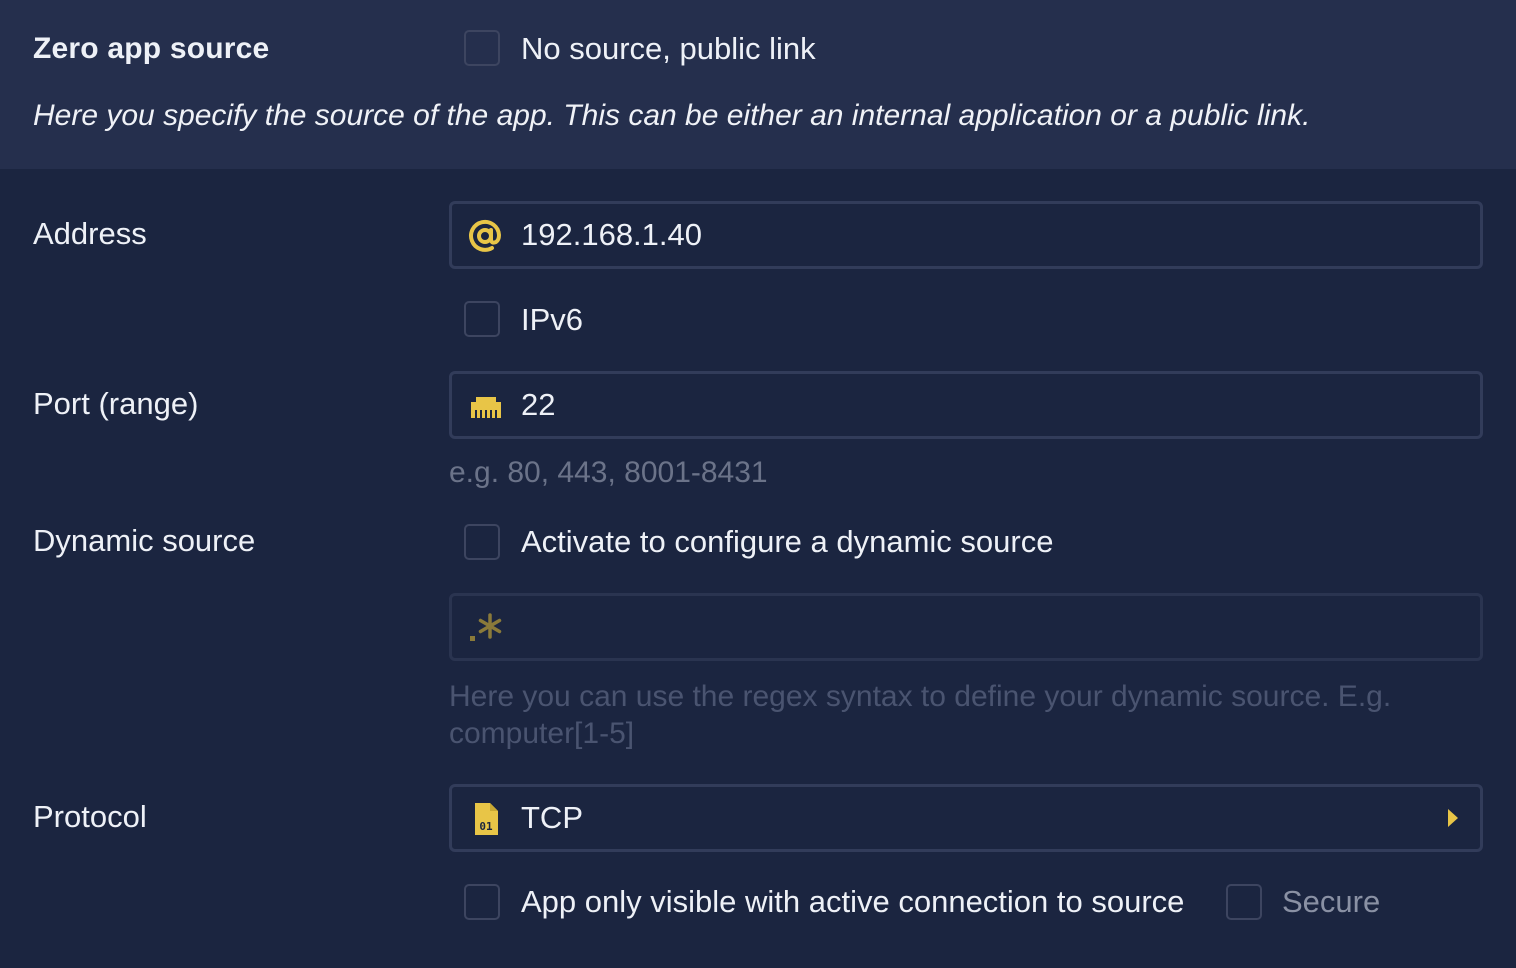 The height and width of the screenshot is (968, 1516). Describe the element at coordinates (668, 49) in the screenshot. I see `public-link-label: No source, public link` at that location.